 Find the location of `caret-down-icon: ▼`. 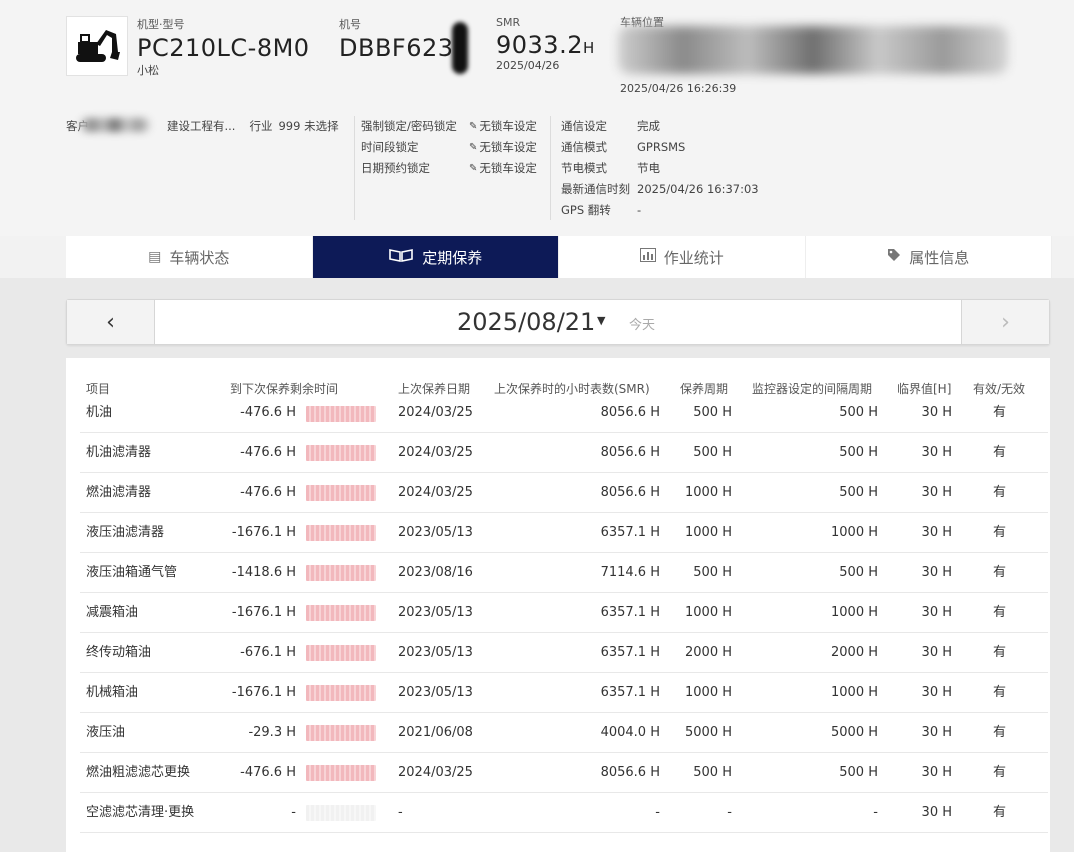

caret-down-icon: ▼ is located at coordinates (601, 320).